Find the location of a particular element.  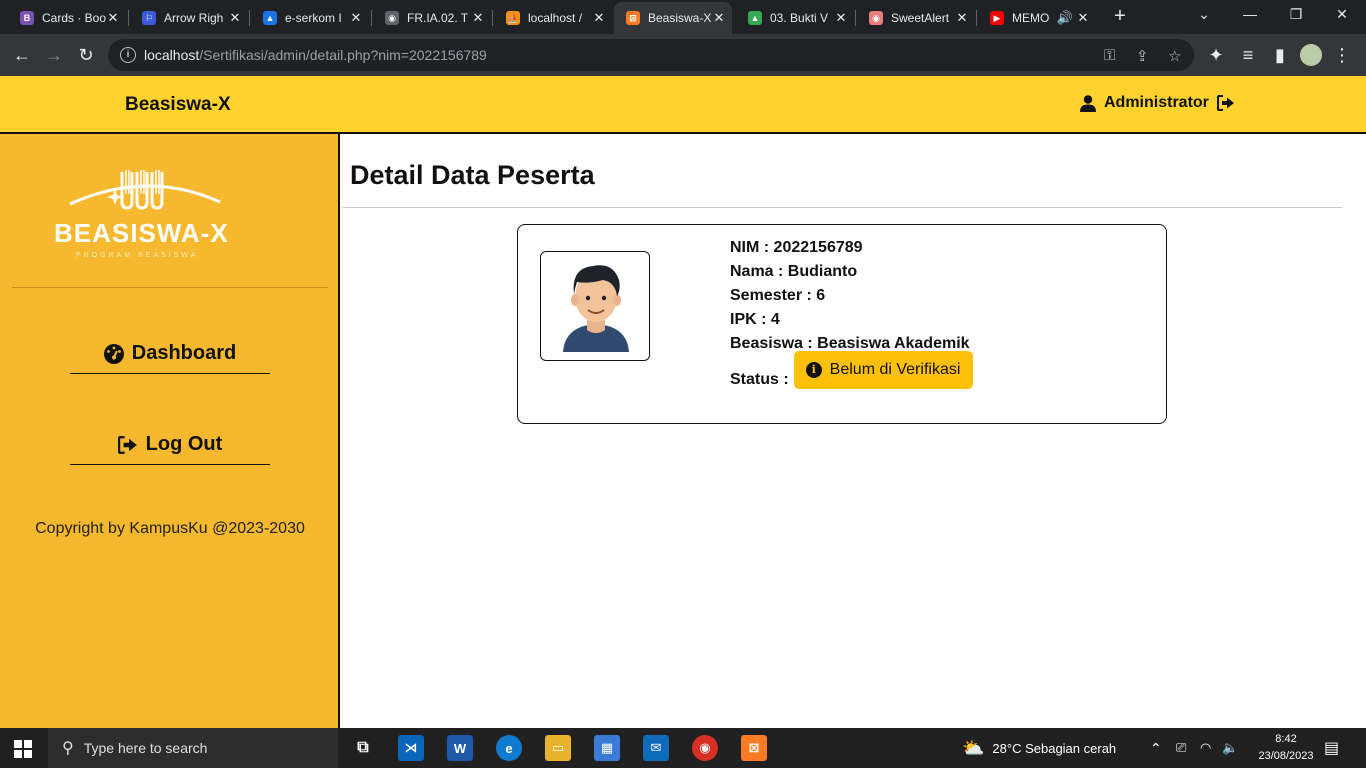

nim-text: NIM : 2022156789 is located at coordinates (796, 247).